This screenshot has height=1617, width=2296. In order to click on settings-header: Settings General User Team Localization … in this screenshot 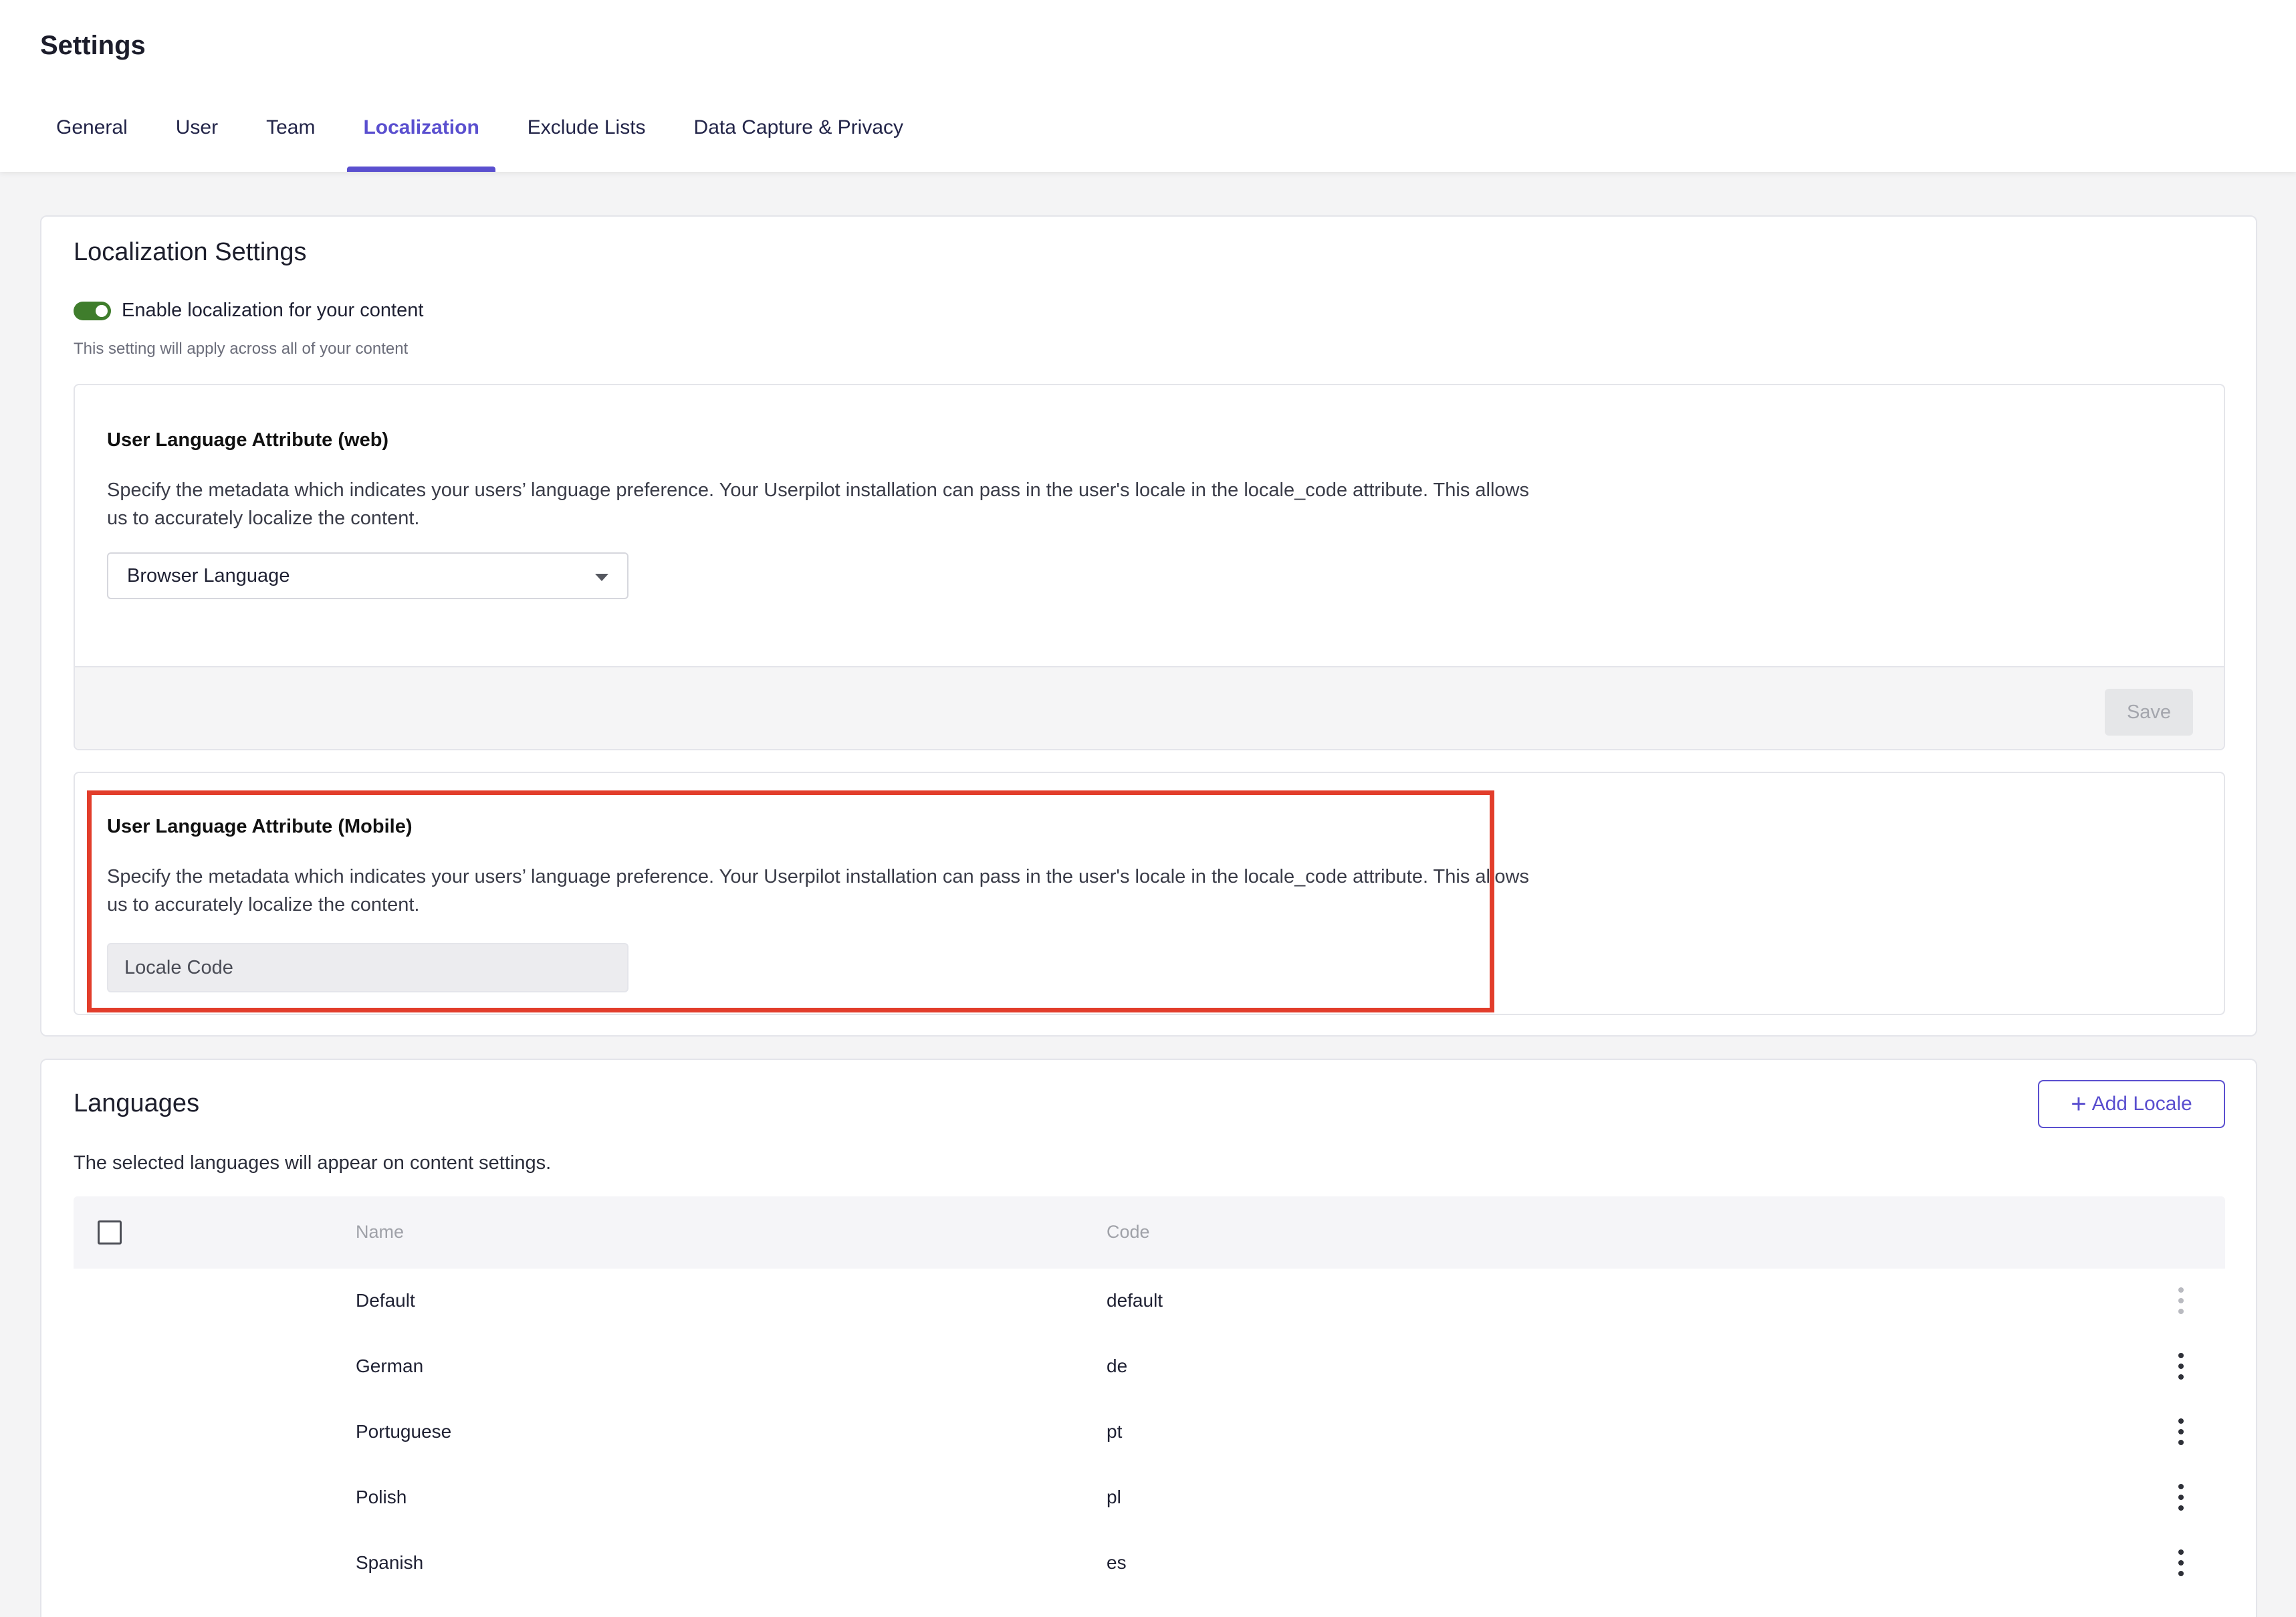, I will do `click(1148, 86)`.